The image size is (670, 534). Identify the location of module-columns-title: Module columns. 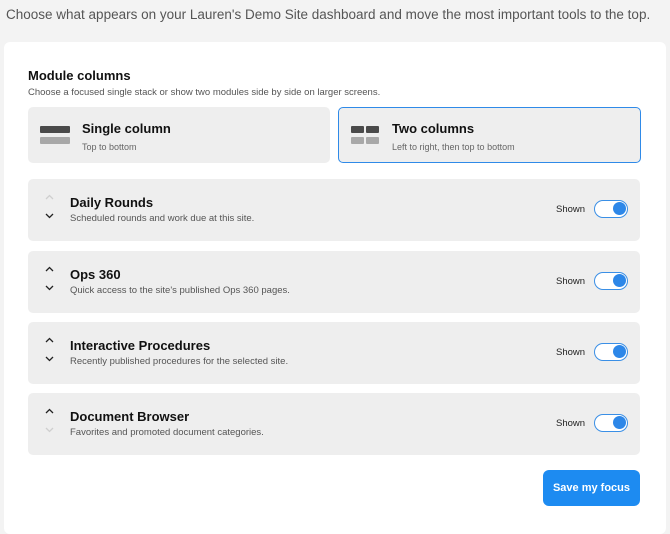
(79, 75).